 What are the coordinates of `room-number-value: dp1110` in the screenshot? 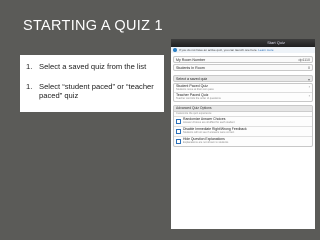 It's located at (304, 60).